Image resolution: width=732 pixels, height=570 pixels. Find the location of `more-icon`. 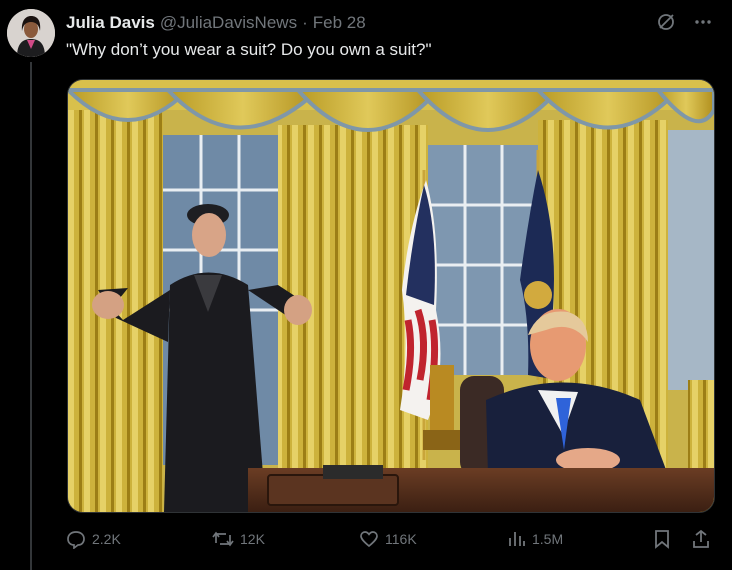

more-icon is located at coordinates (703, 22).